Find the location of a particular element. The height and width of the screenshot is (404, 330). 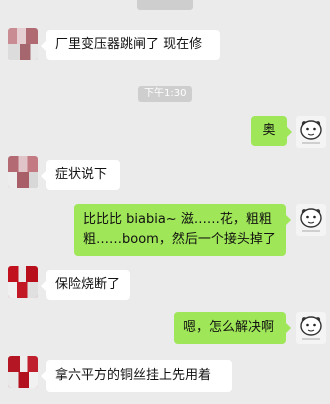

time-divider: 下午1:30 is located at coordinates (165, 94).